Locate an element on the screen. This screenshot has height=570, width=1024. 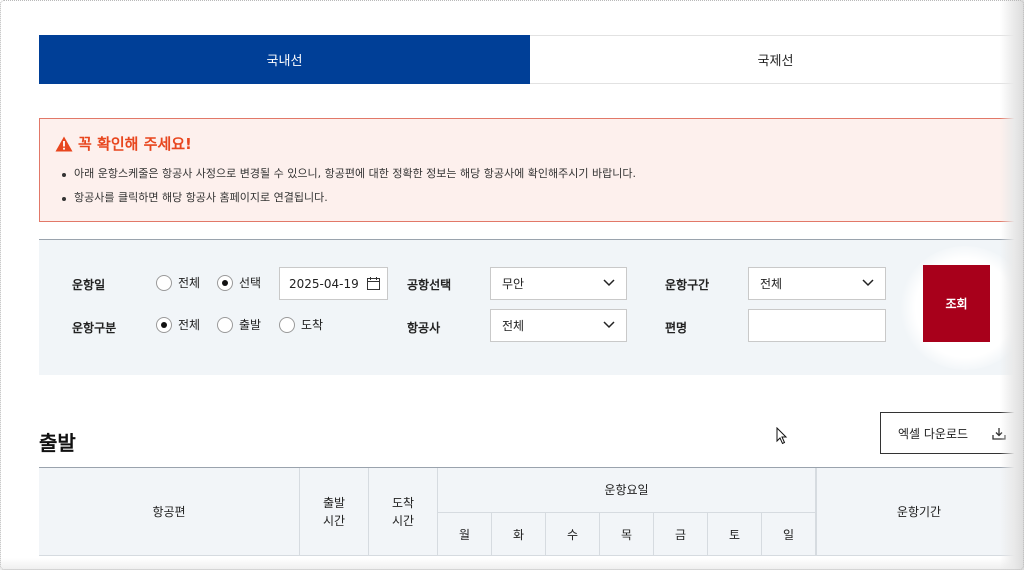
date-all-radio: 전체 is located at coordinates (178, 282).